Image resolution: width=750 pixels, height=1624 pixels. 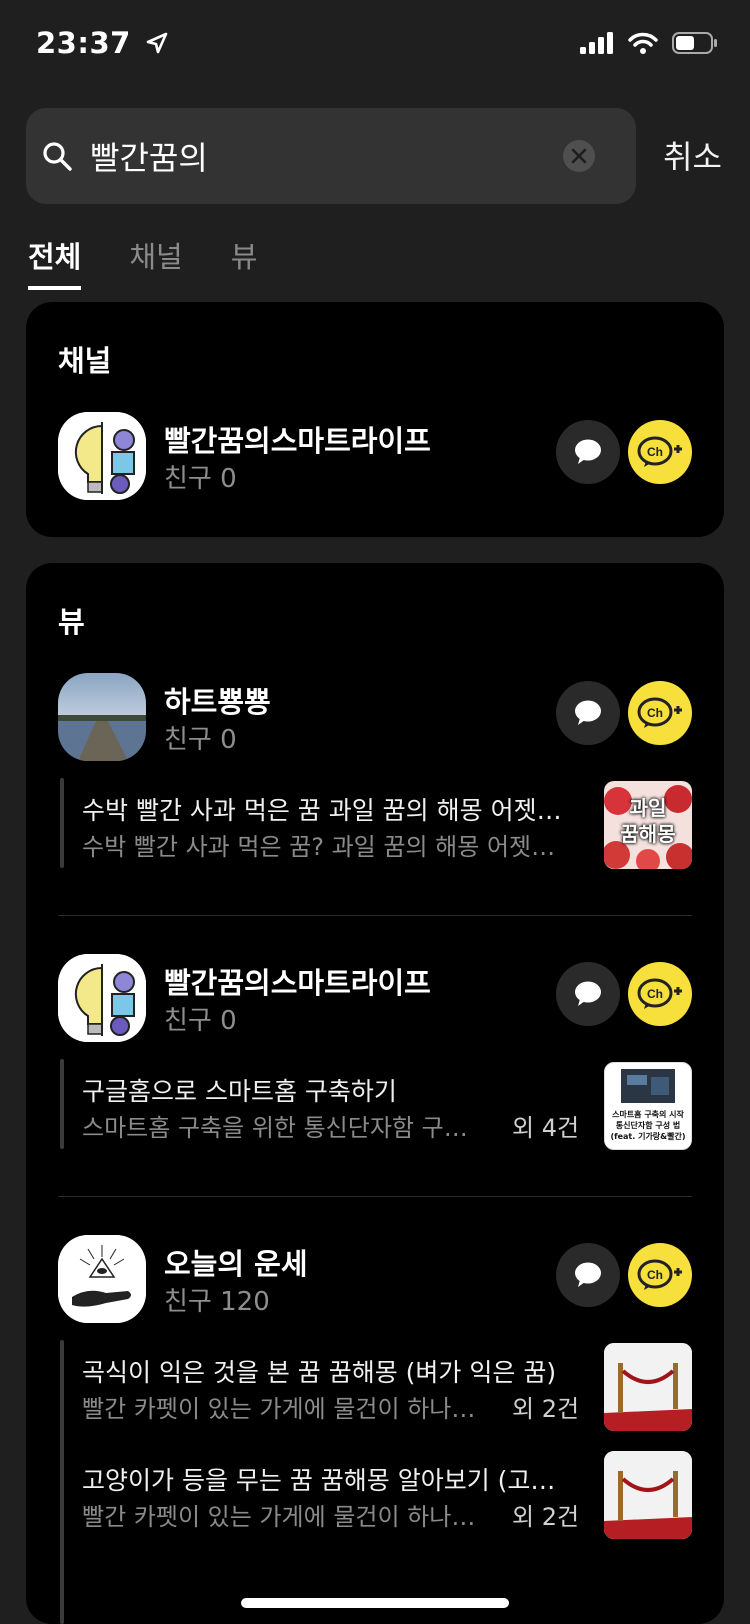 What do you see at coordinates (155, 262) in the screenshot?
I see `tab-channel: 채널` at bounding box center [155, 262].